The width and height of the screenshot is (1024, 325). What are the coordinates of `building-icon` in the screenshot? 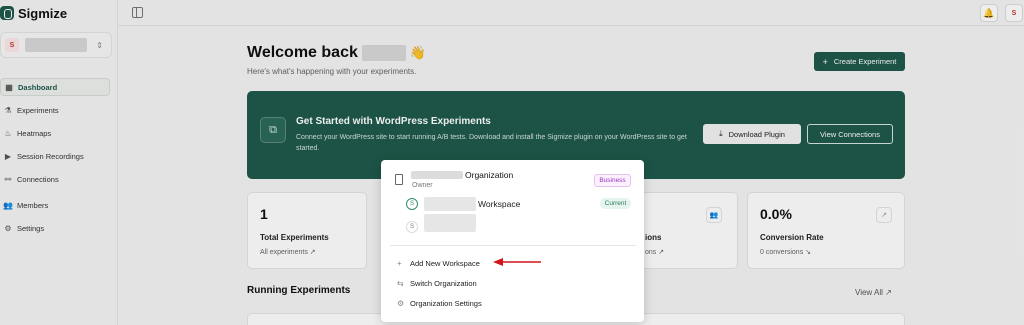 It's located at (399, 179).